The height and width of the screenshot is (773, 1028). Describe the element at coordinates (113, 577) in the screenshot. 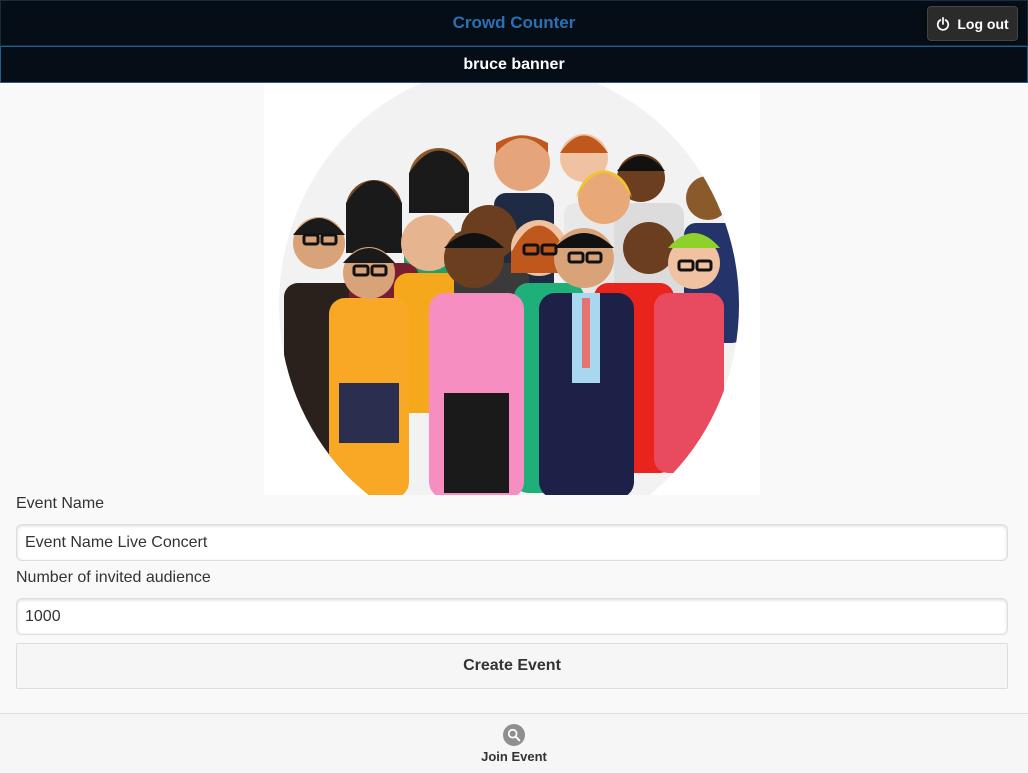

I see `audience-label: Number of invited audience` at that location.